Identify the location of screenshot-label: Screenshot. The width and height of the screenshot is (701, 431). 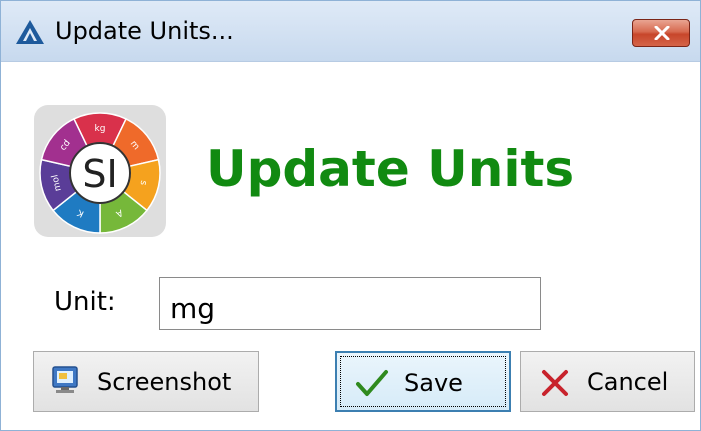
(164, 382).